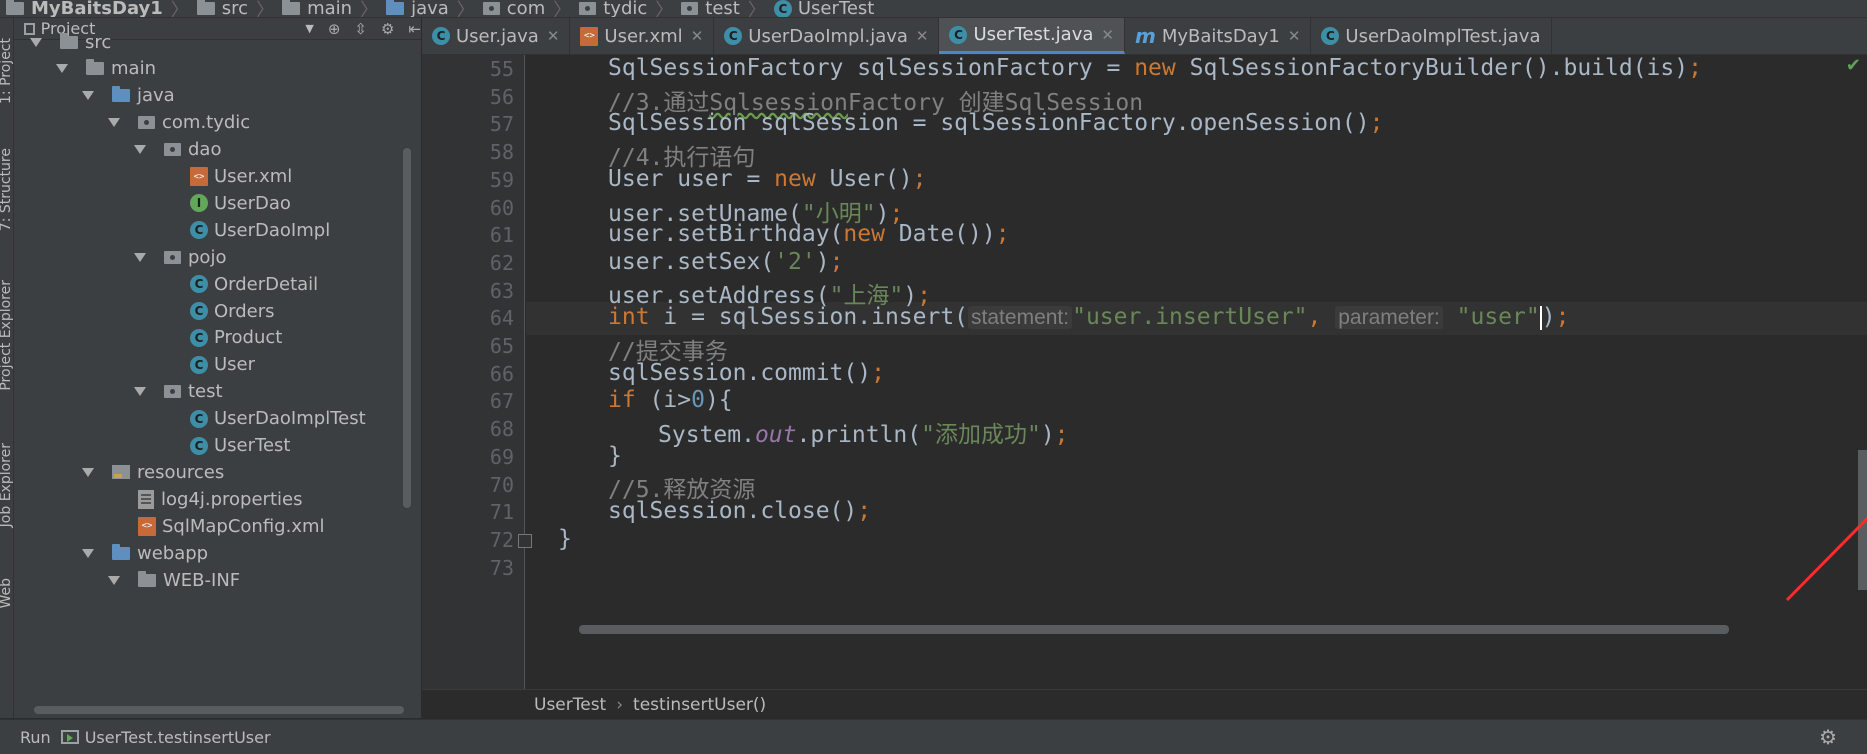 The width and height of the screenshot is (1867, 754). What do you see at coordinates (827, 36) in the screenshot?
I see `tab-userdaoimpl-java: C UserDaoImpl.java ✕` at bounding box center [827, 36].